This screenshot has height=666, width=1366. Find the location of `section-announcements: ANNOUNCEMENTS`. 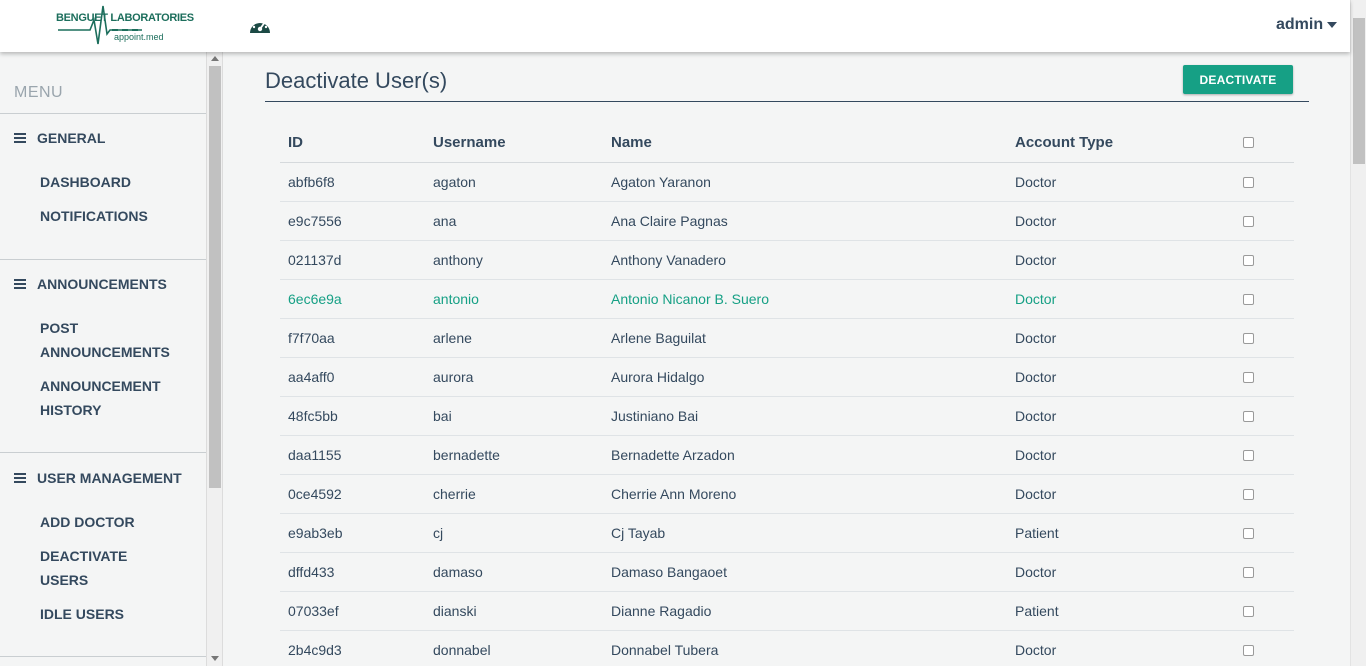

section-announcements: ANNOUNCEMENTS is located at coordinates (90, 284).